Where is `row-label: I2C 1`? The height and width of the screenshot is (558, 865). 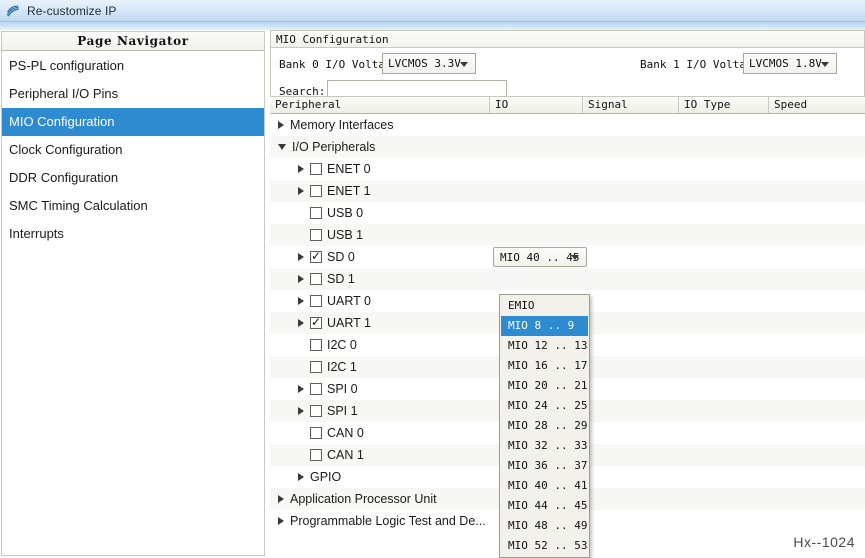 row-label: I2C 1 is located at coordinates (342, 367).